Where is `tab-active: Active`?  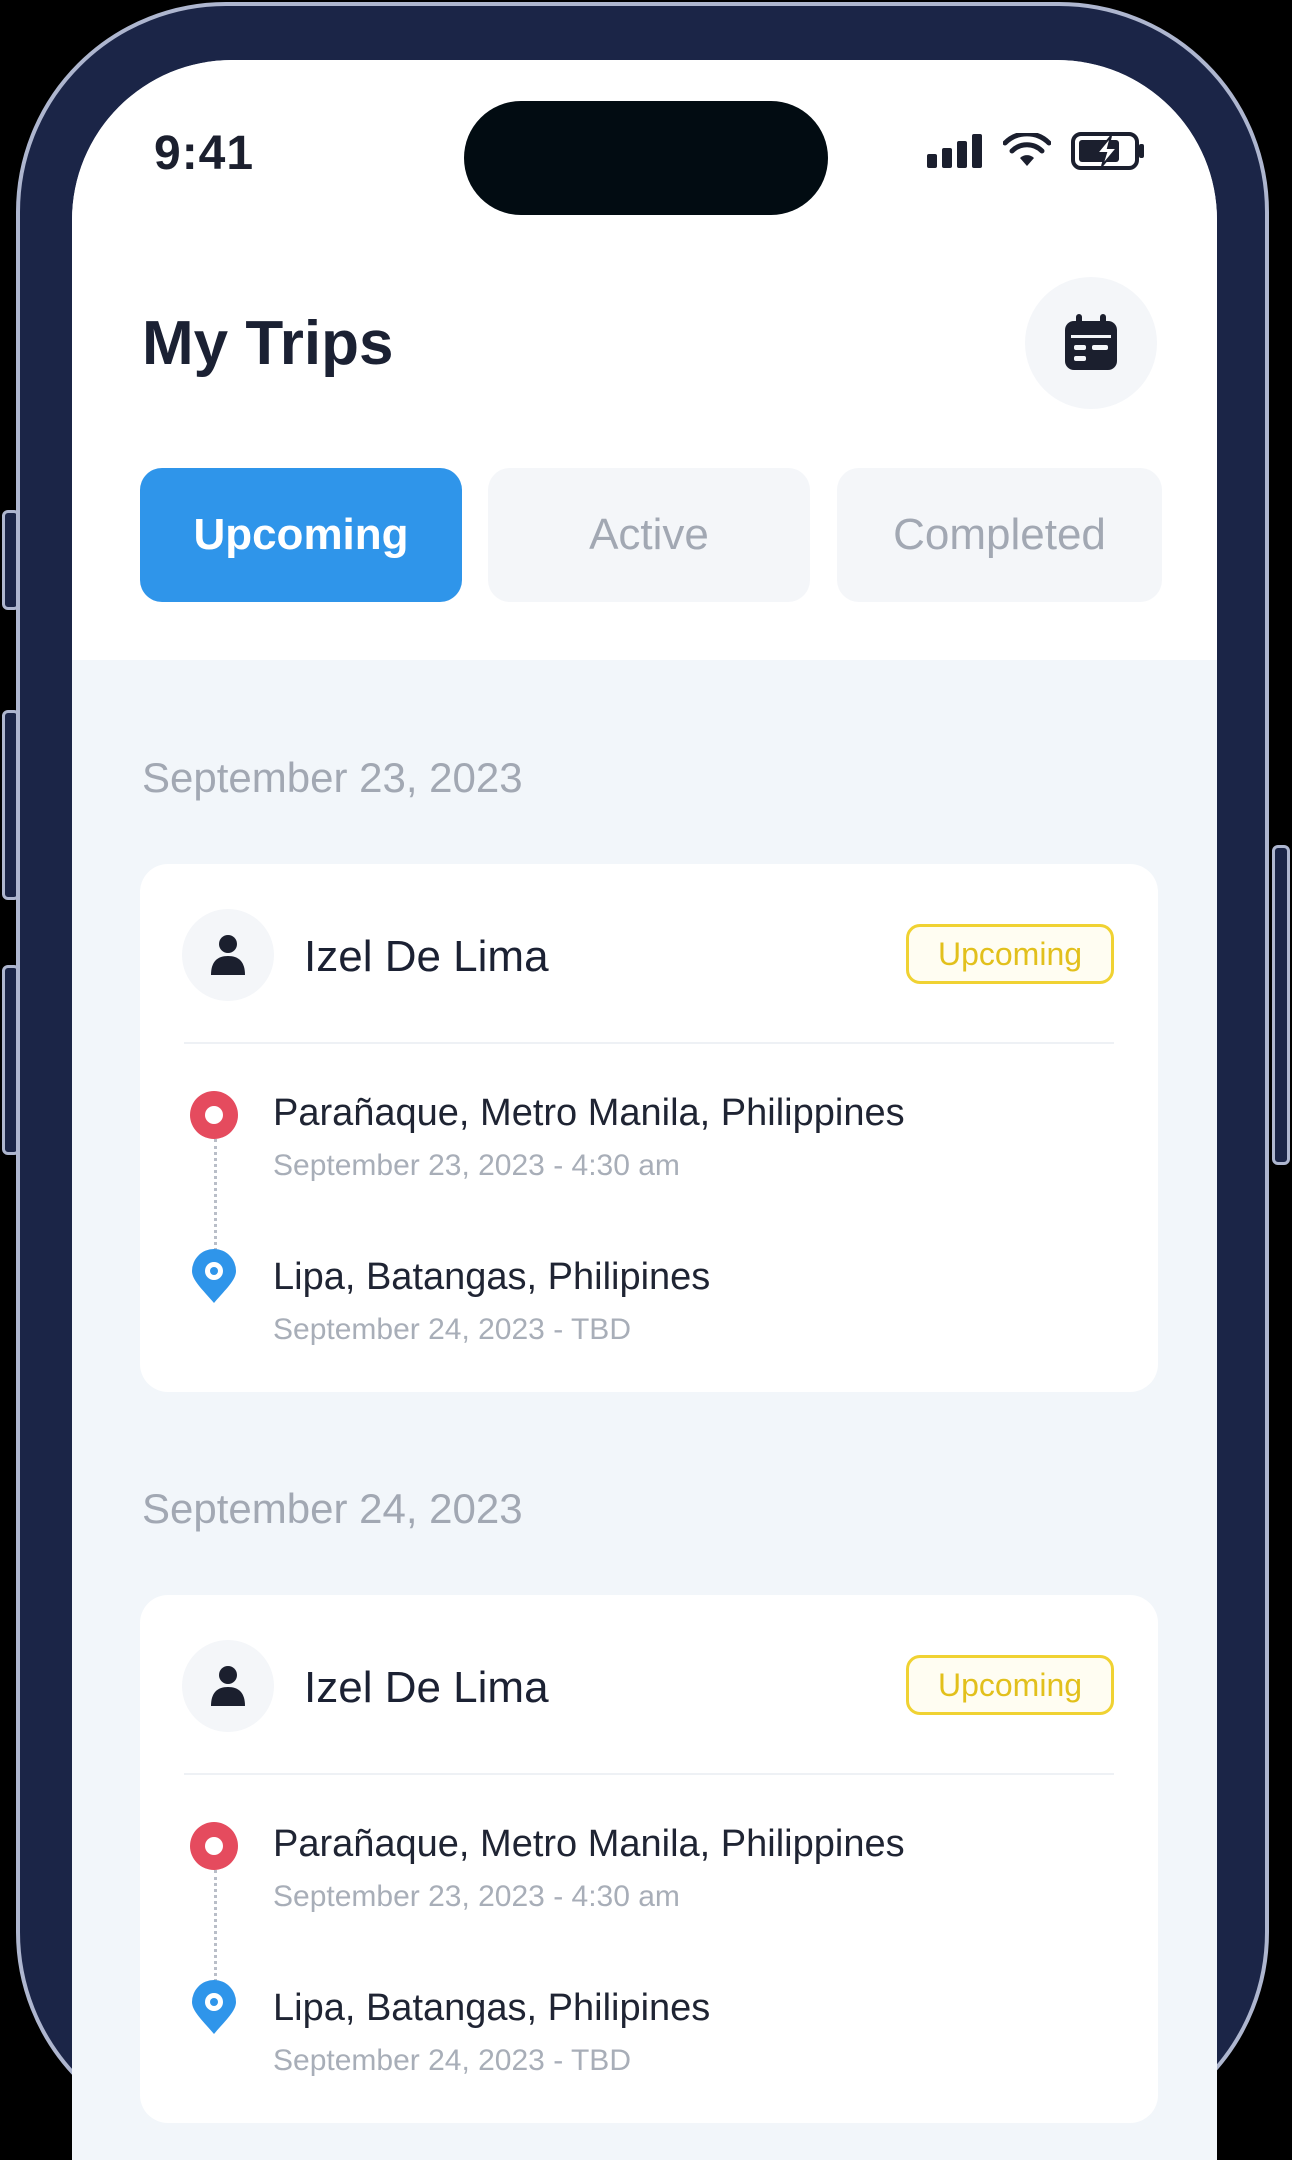
tab-active: Active is located at coordinates (649, 535).